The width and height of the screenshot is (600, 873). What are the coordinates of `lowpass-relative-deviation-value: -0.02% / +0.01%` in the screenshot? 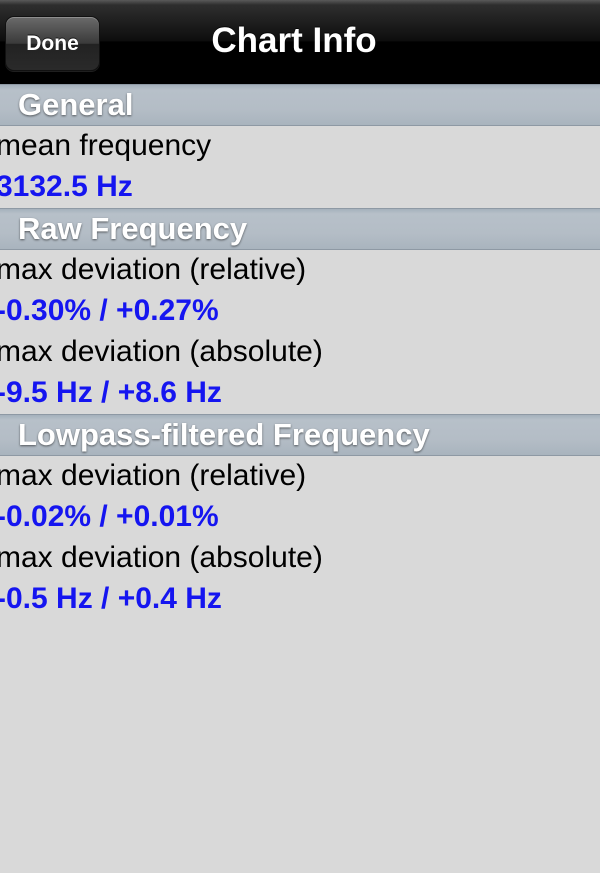 It's located at (109, 516).